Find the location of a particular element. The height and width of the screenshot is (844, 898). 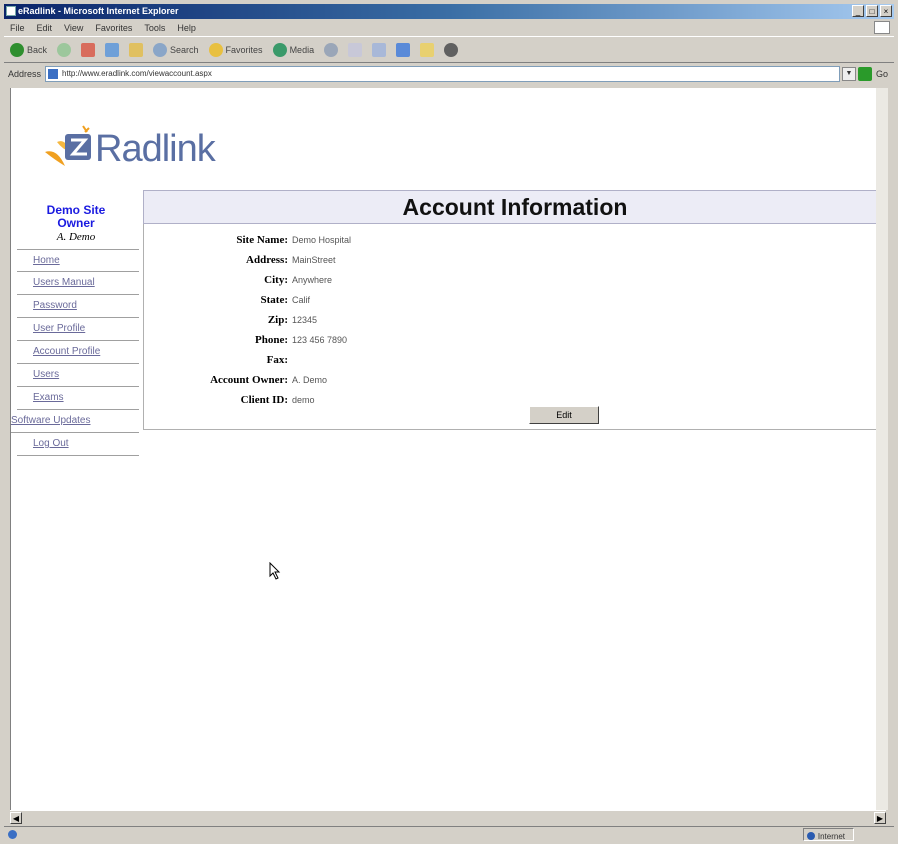

maximize-button: □ is located at coordinates (872, 11).